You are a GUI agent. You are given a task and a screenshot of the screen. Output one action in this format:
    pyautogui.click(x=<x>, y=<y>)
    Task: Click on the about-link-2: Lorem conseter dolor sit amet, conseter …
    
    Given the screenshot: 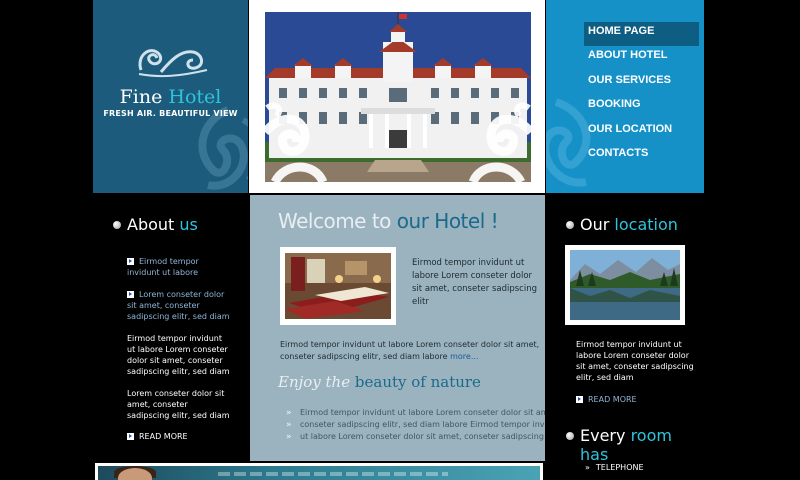 What is the action you would take?
    pyautogui.click(x=179, y=305)
    